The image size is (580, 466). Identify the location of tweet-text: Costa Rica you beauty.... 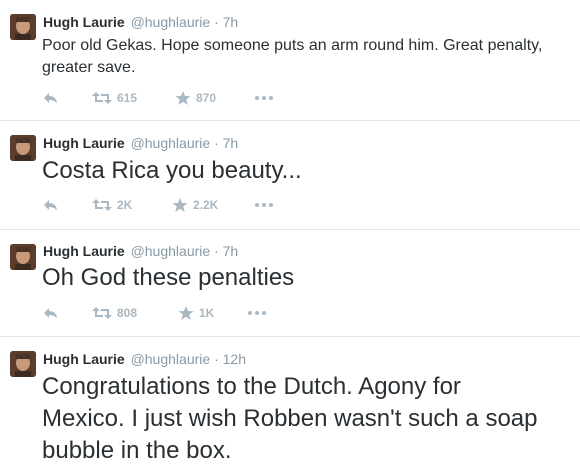
(172, 170).